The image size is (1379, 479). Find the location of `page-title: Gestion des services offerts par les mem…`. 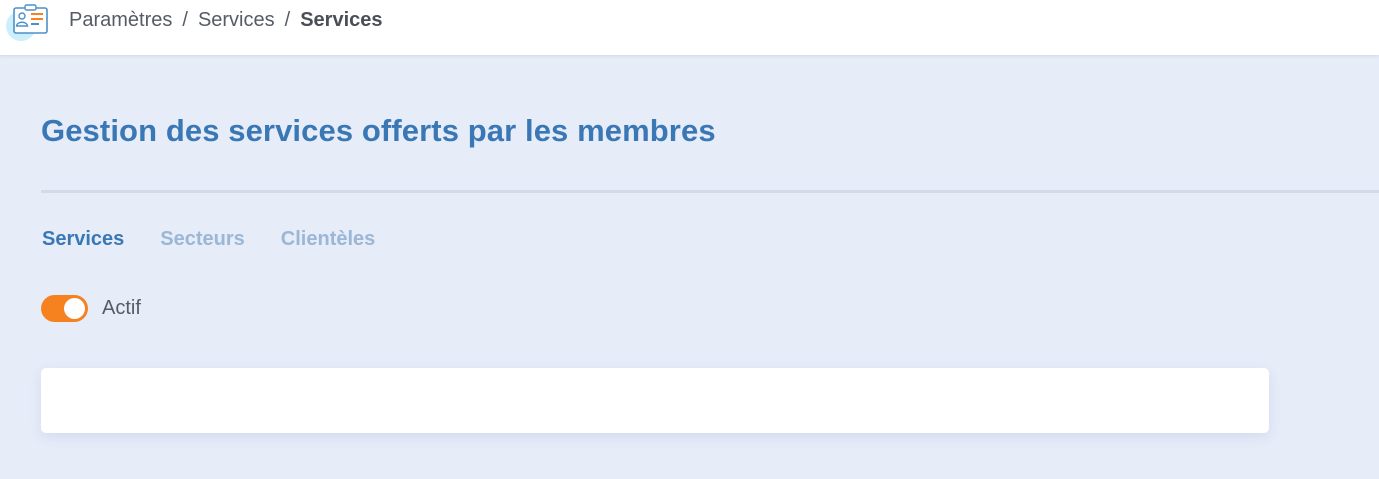

page-title: Gestion des services offerts par les mem… is located at coordinates (378, 130).